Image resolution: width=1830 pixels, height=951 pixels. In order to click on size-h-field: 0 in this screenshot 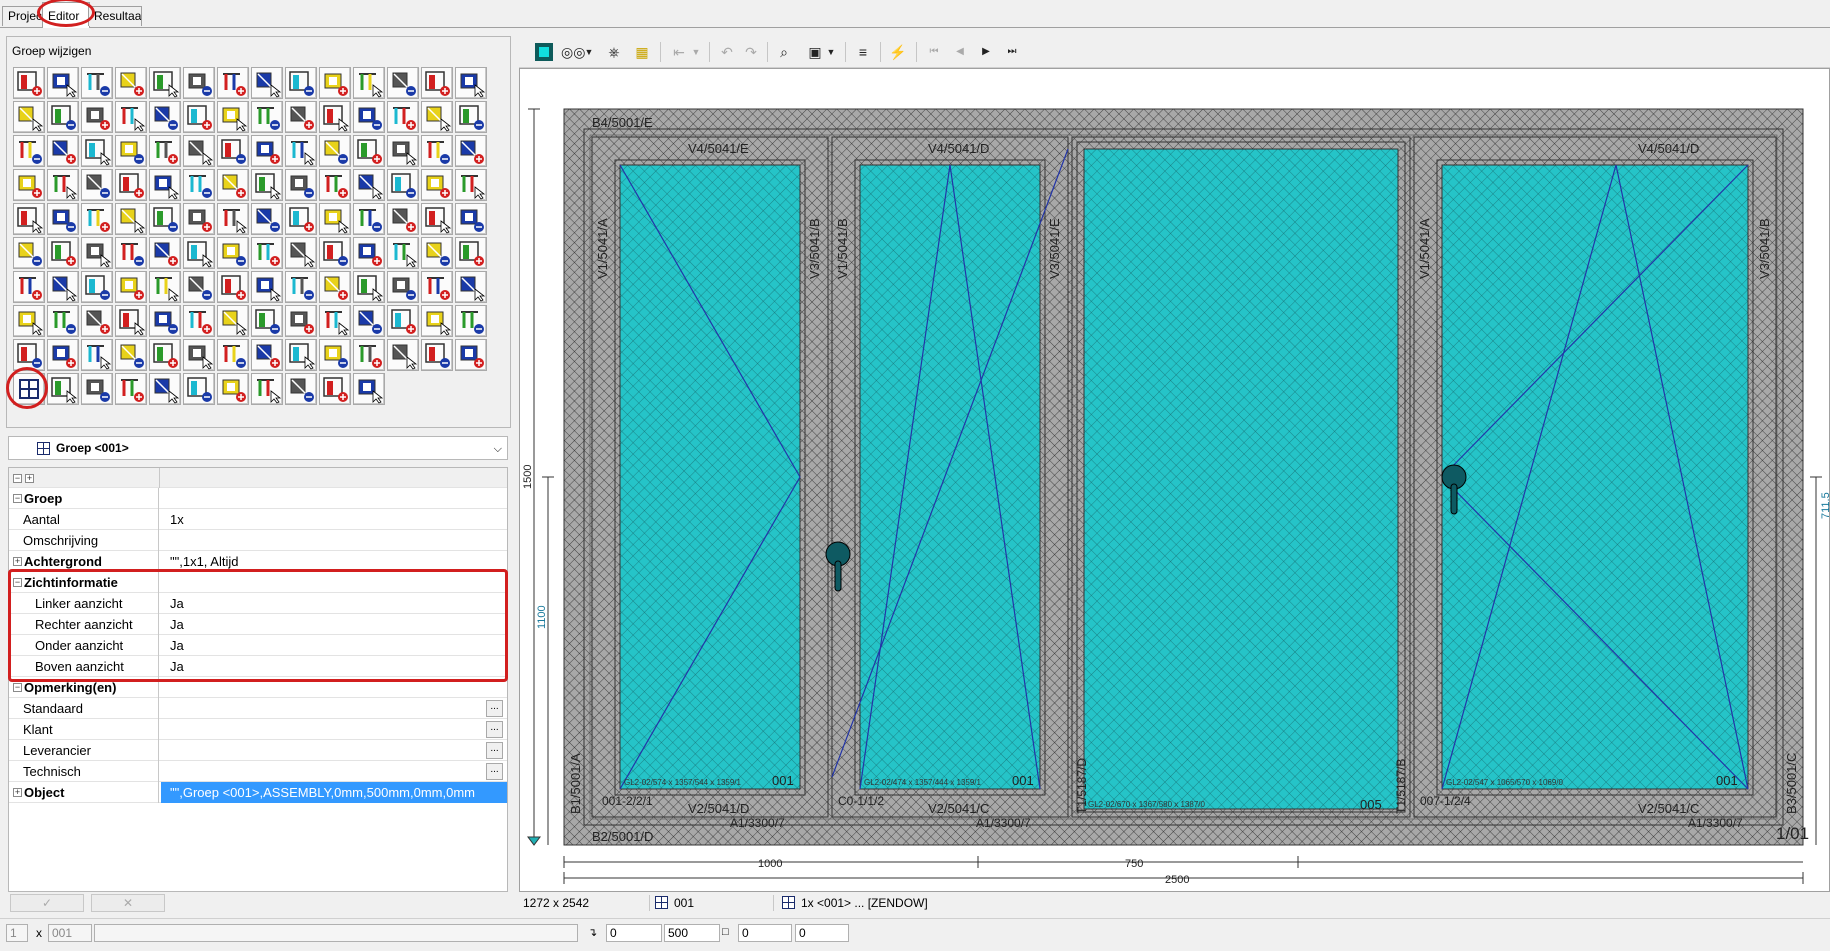, I will do `click(822, 933)`.